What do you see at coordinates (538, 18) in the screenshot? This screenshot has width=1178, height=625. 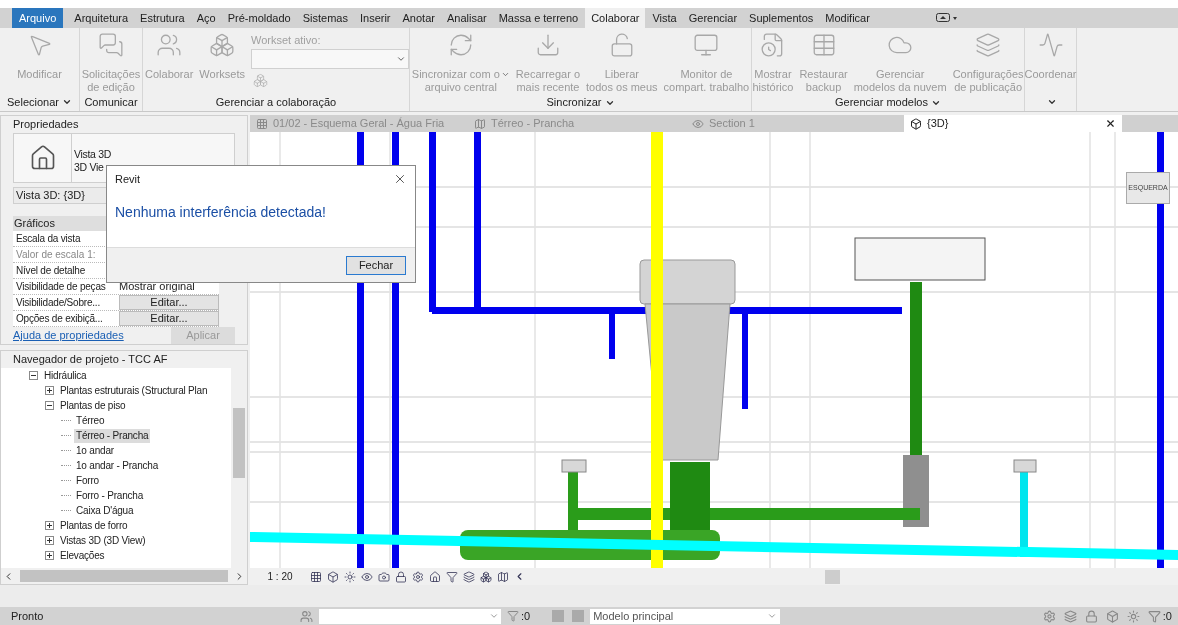 I see `menu-tab: Massa e terreno` at bounding box center [538, 18].